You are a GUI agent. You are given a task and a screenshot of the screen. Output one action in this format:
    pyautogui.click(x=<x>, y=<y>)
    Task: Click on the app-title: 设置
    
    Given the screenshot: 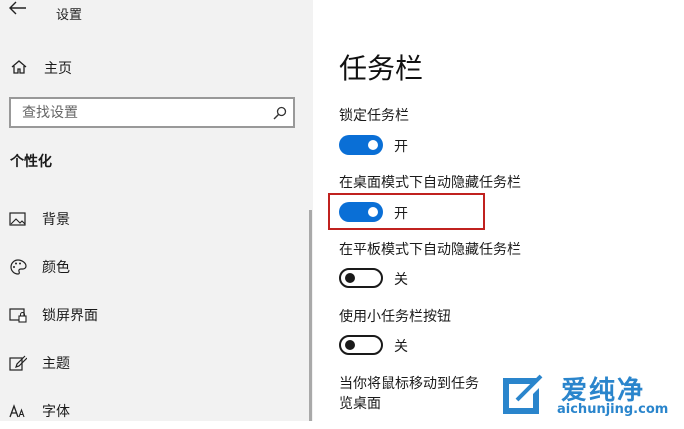 What is the action you would take?
    pyautogui.click(x=69, y=15)
    